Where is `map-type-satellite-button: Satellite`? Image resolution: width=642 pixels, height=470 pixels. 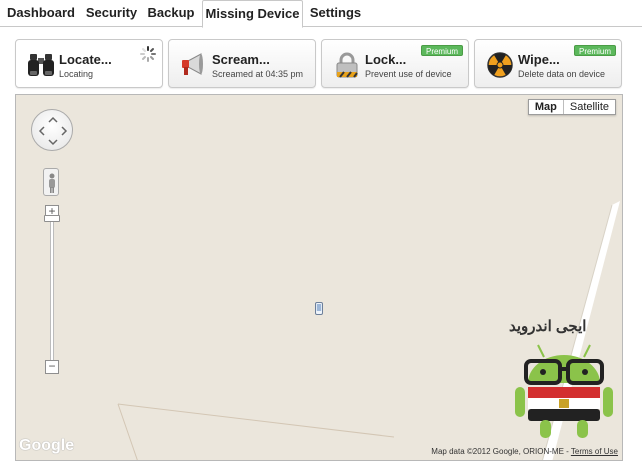
map-type-satellite-button: Satellite is located at coordinates (589, 107).